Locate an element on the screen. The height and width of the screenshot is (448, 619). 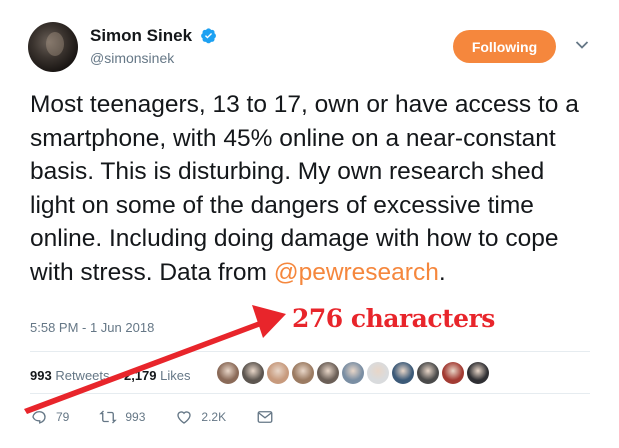
action-bar: 79 993 2.2K is located at coordinates (167, 417).